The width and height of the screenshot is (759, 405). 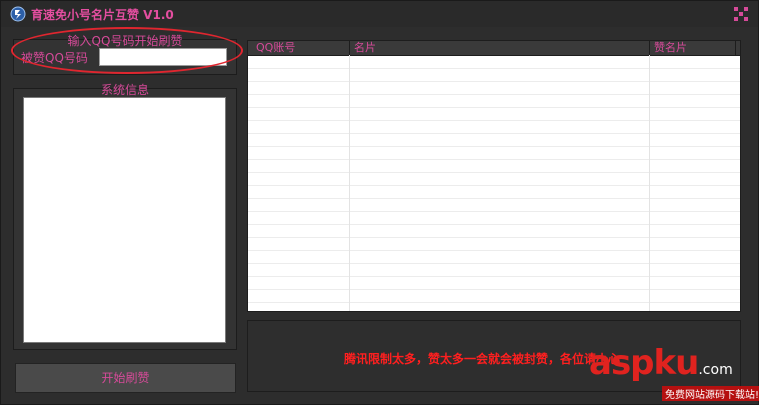 I want to click on qq-input, so click(x=163, y=57).